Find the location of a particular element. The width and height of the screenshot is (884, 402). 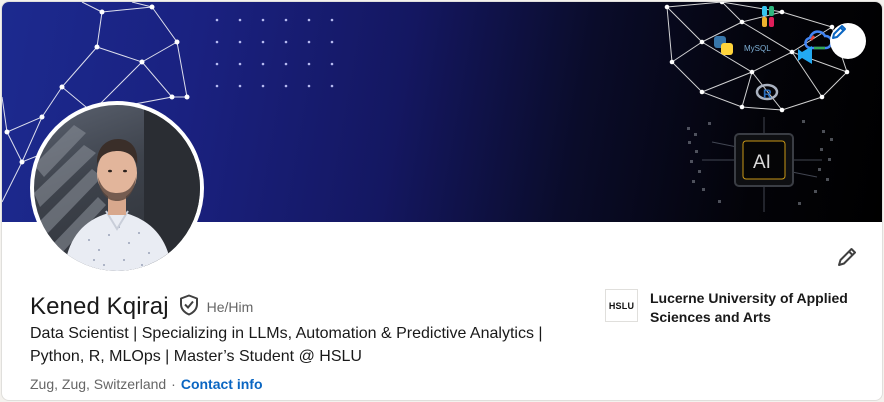

mysql-logo-text: MySQL is located at coordinates (757, 48).